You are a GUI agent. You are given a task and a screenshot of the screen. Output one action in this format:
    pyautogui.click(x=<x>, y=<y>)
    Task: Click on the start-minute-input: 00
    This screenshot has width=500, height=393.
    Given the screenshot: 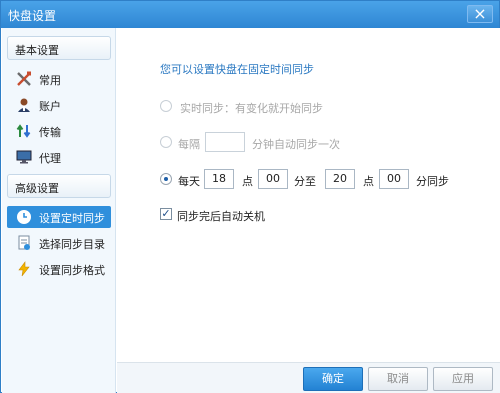 What is the action you would take?
    pyautogui.click(x=273, y=179)
    